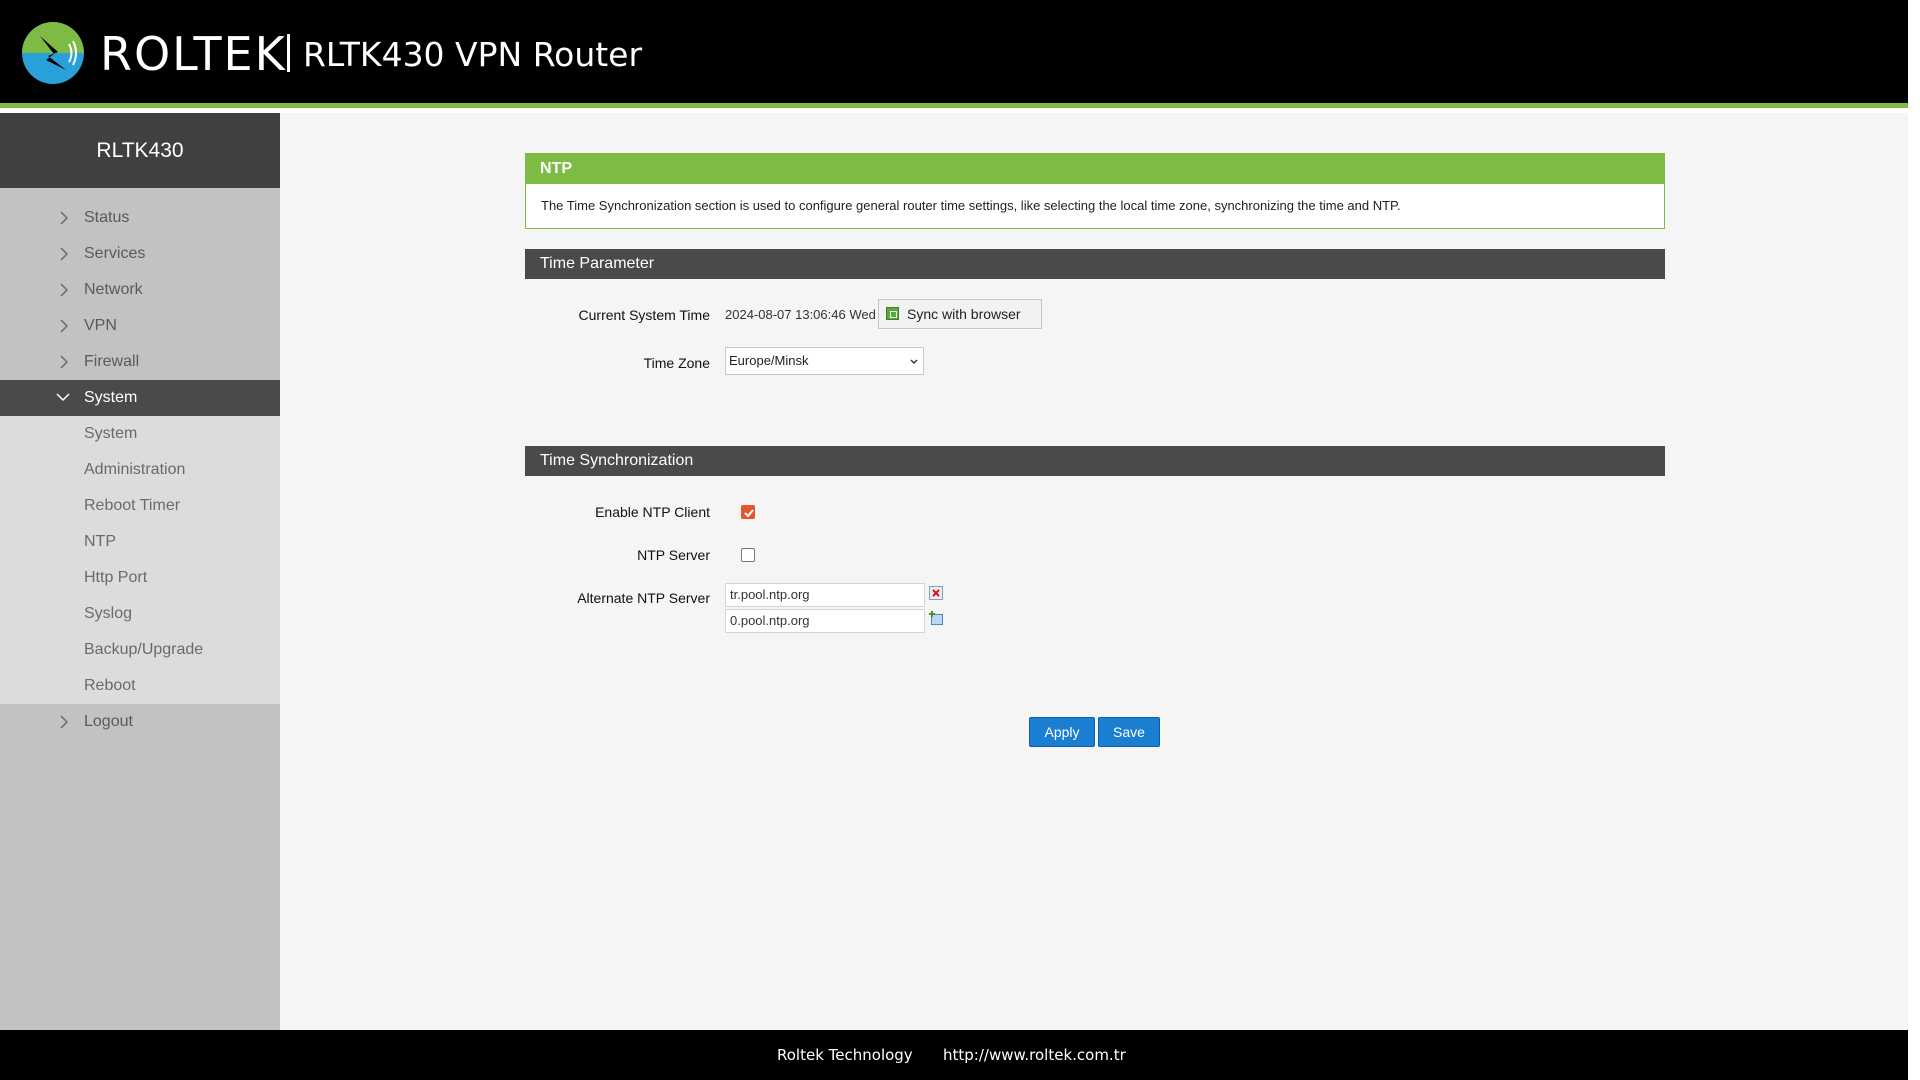 The width and height of the screenshot is (1920, 1080). I want to click on timezone-label: Time Zone, so click(676, 363).